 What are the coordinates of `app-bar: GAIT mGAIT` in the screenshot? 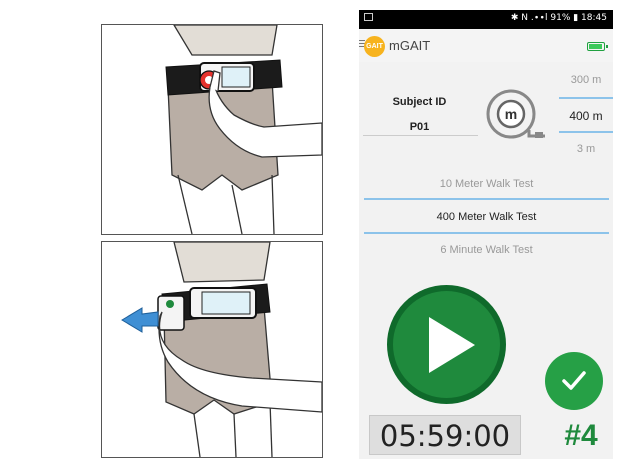 It's located at (486, 45).